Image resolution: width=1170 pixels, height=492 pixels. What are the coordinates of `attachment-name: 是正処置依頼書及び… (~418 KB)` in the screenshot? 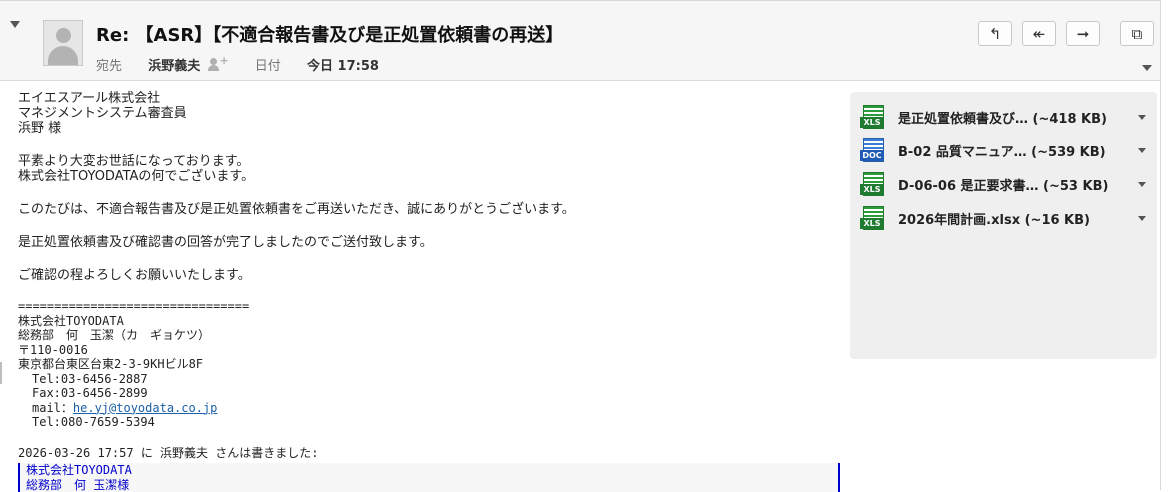 It's located at (1002, 117).